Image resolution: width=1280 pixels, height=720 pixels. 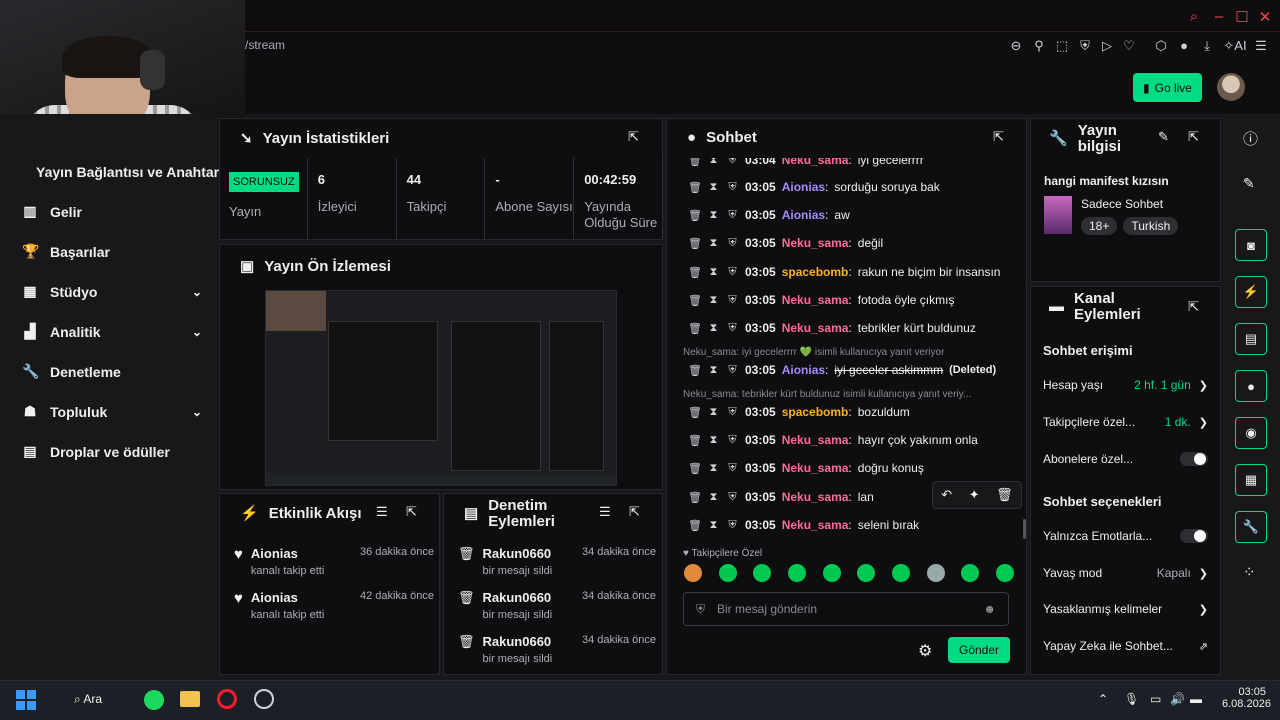 I want to click on network-icon: ▭, so click(x=1155, y=699).